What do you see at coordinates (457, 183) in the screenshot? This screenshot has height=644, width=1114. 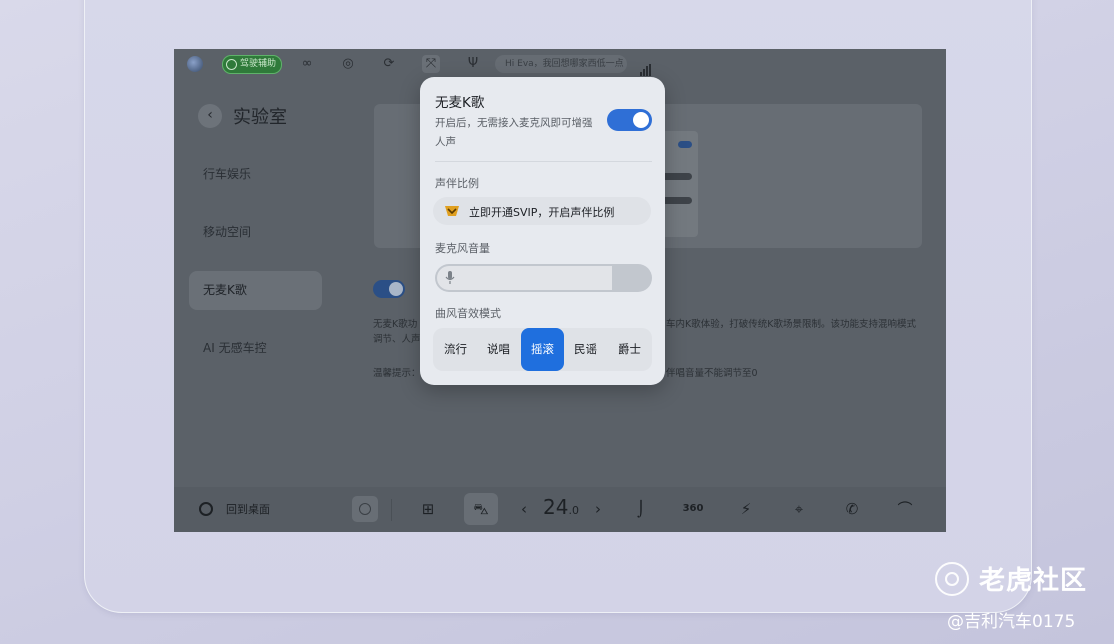 I see `accompaniment-label: 声伴比例` at bounding box center [457, 183].